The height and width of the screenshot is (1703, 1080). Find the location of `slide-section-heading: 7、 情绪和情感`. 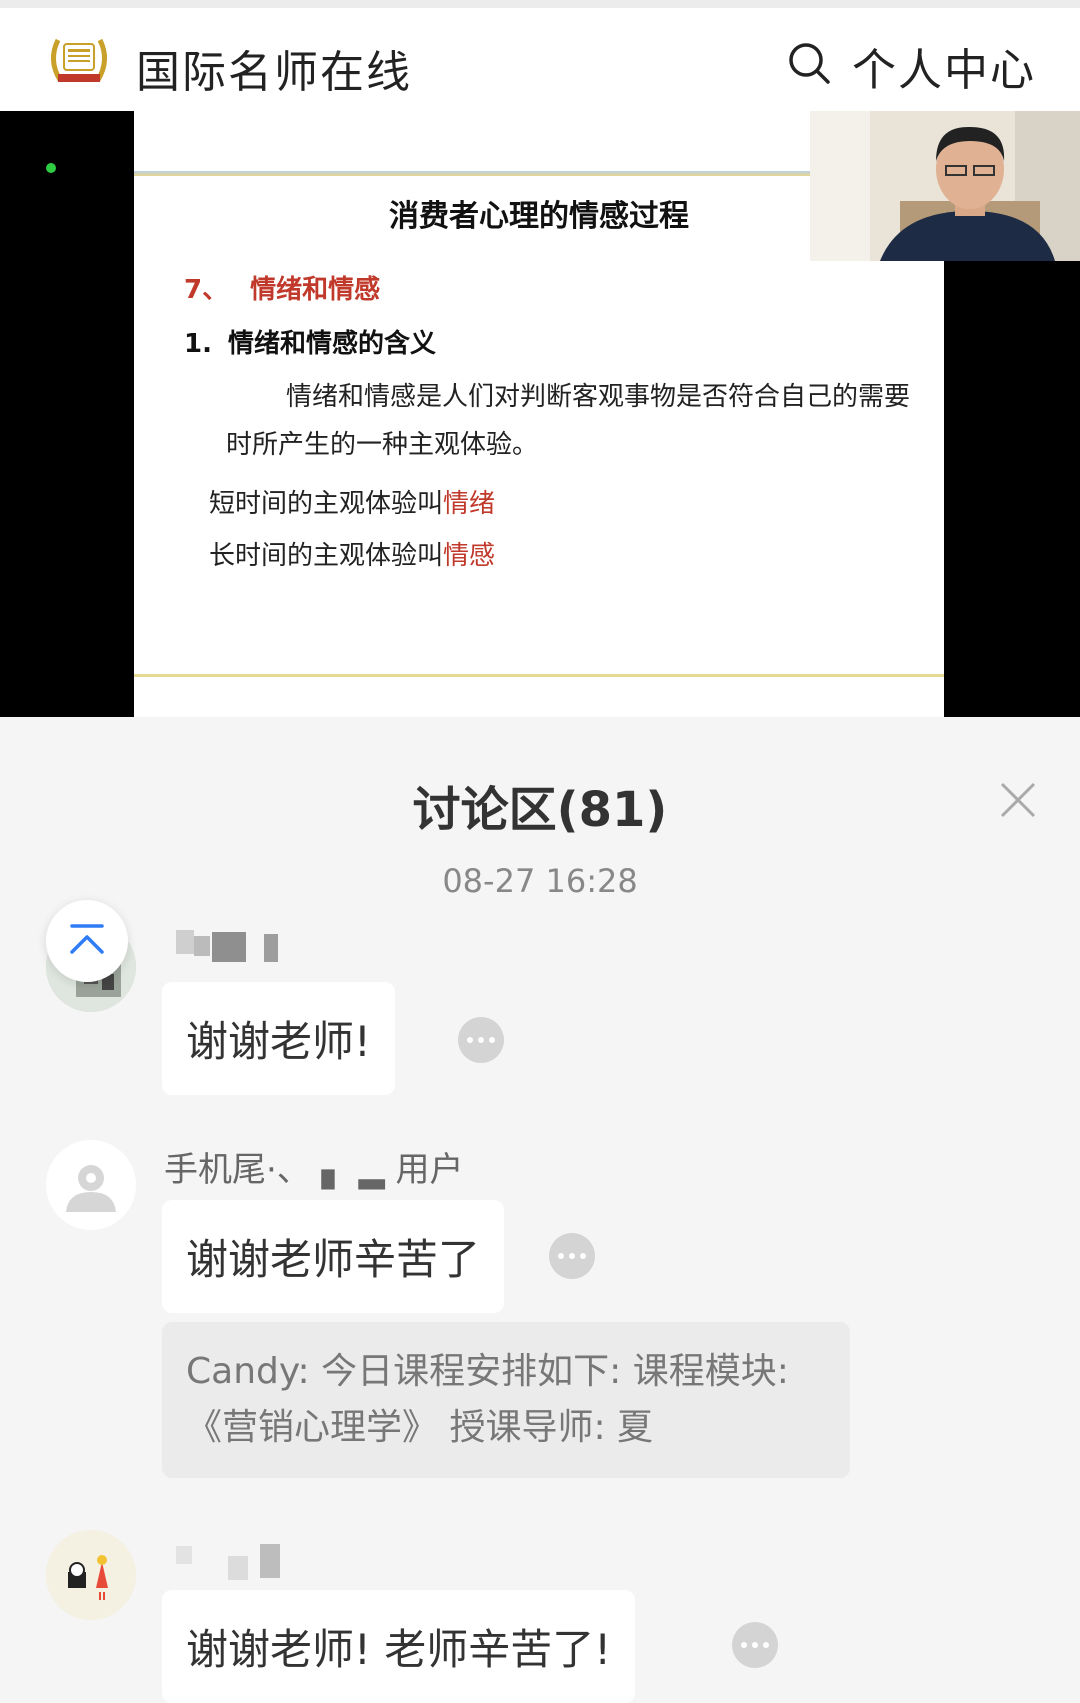

slide-section-heading: 7、 情绪和情感 is located at coordinates (282, 287).